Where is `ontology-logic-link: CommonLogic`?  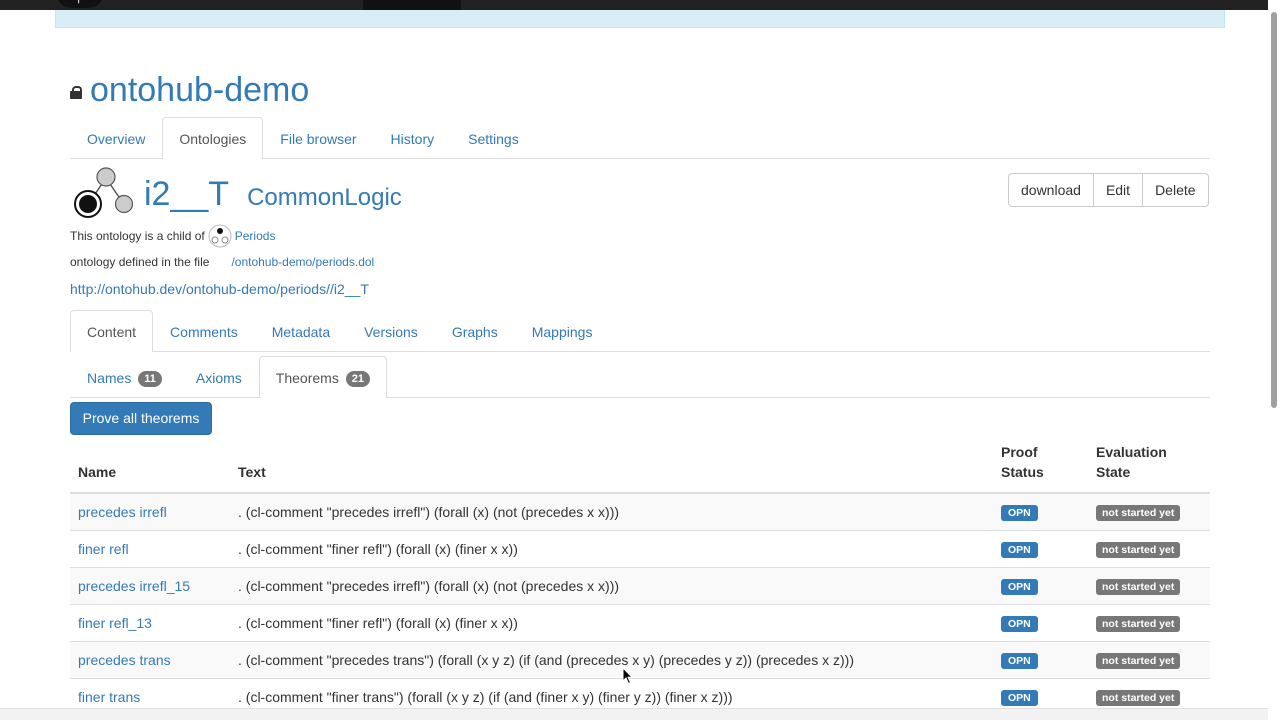
ontology-logic-link: CommonLogic is located at coordinates (324, 198).